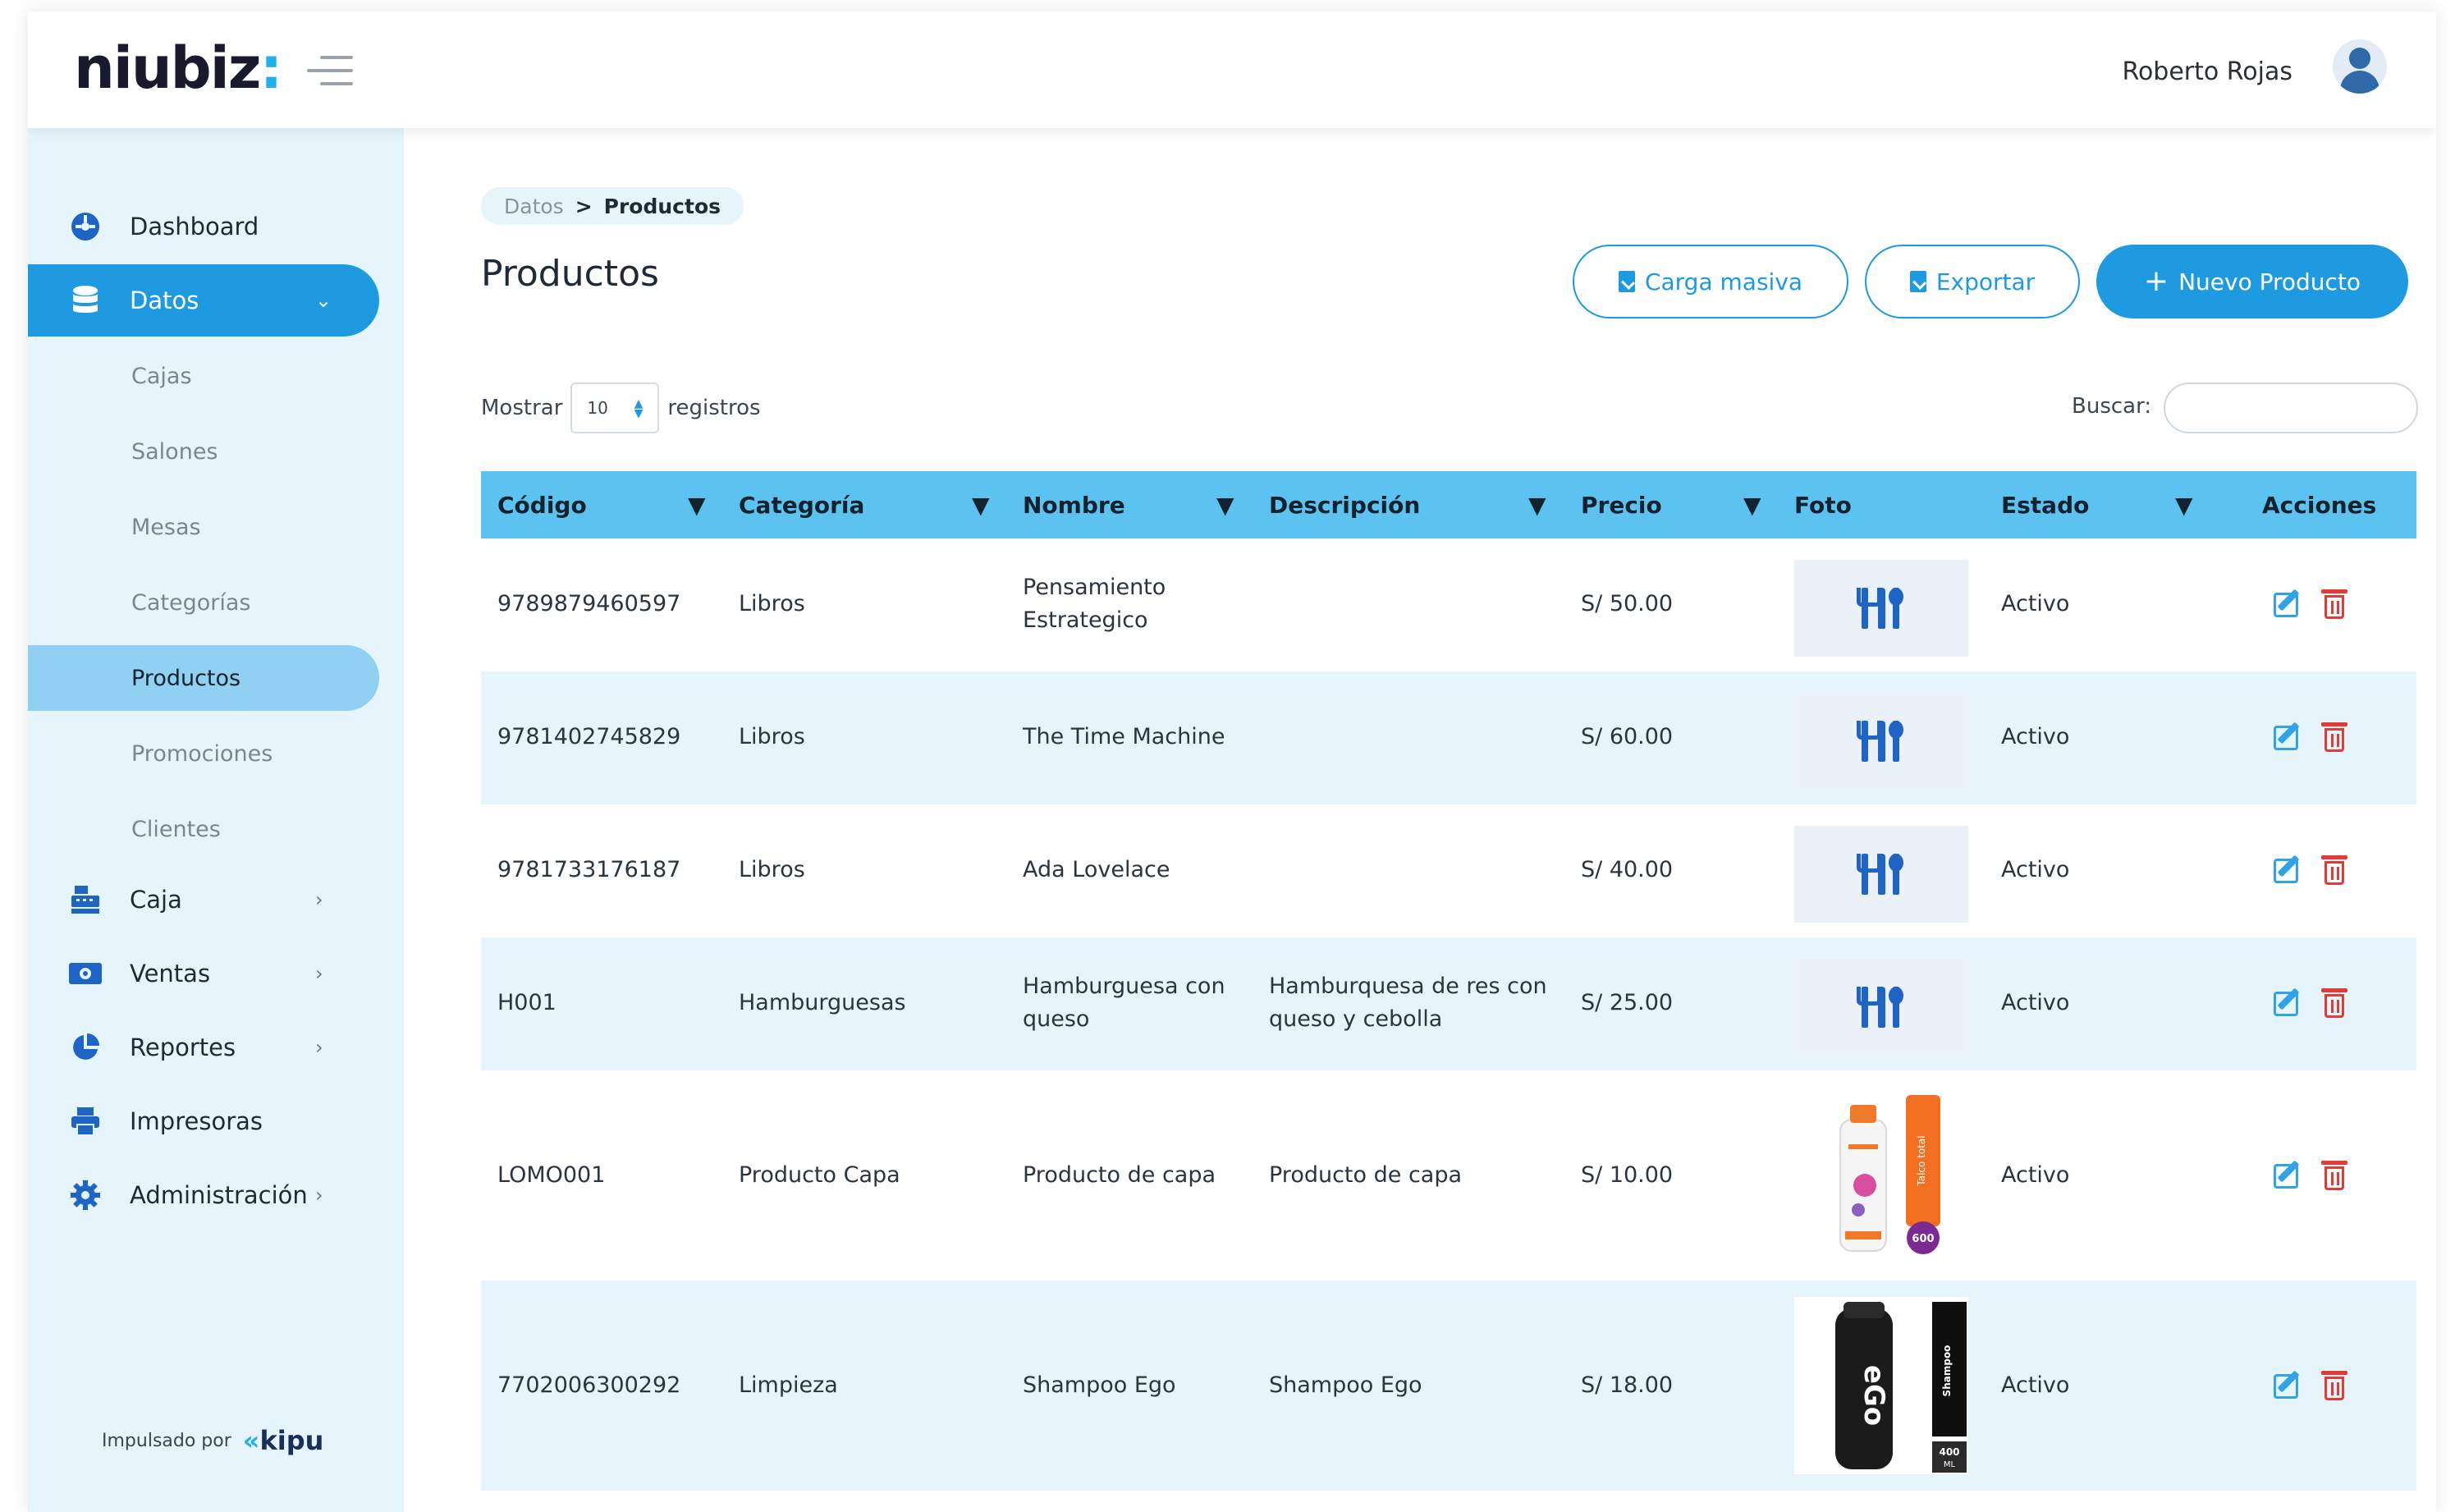 The height and width of the screenshot is (1512, 2455). Describe the element at coordinates (662, 206) in the screenshot. I see `breadcrumb-current: Productos` at that location.